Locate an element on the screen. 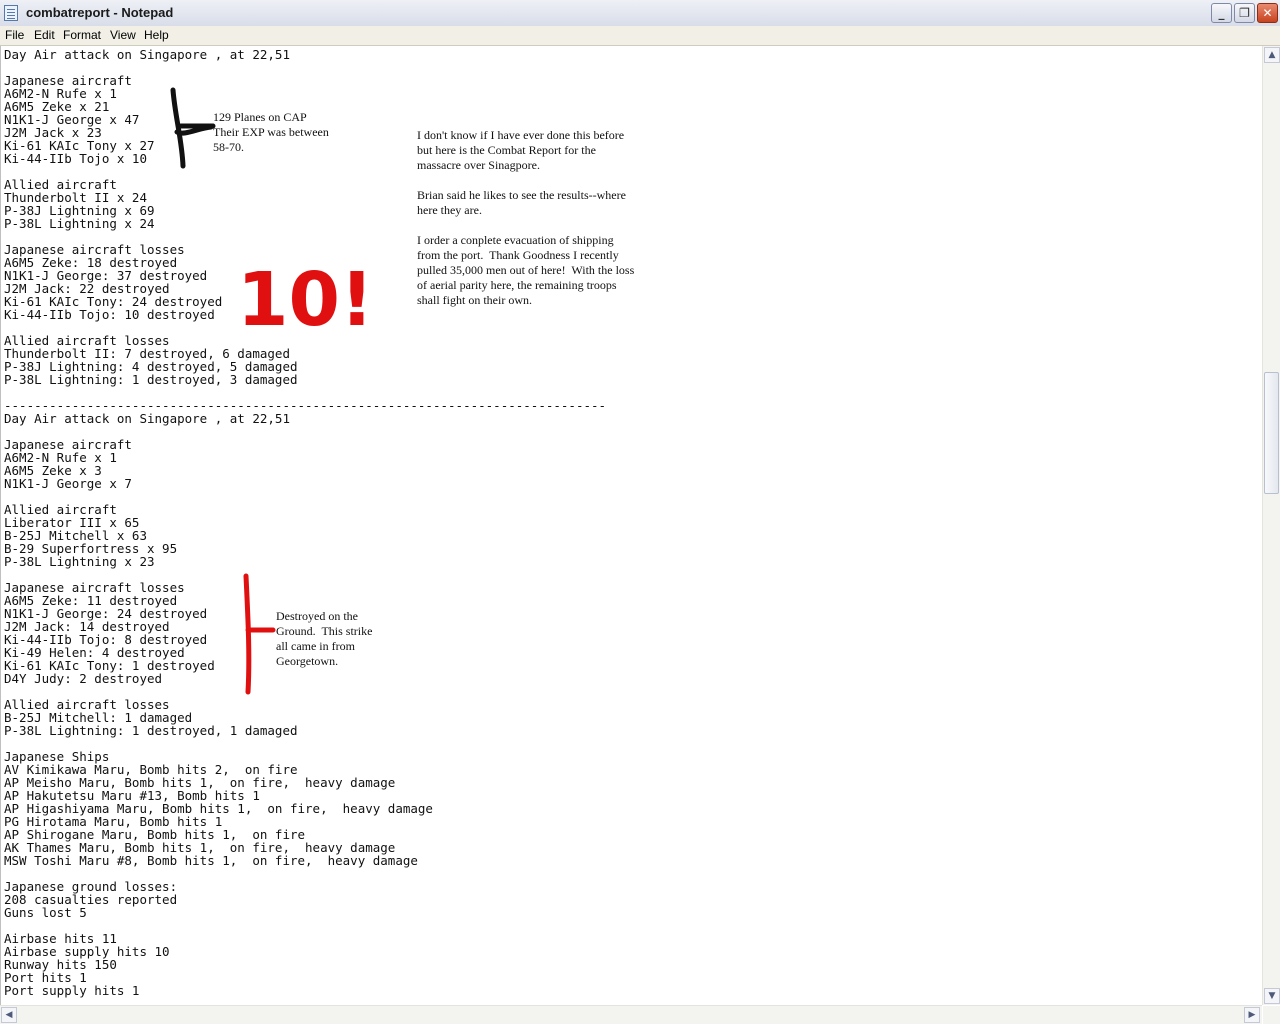 The height and width of the screenshot is (1024, 1280). resize-grip is located at coordinates (1271, 1015).